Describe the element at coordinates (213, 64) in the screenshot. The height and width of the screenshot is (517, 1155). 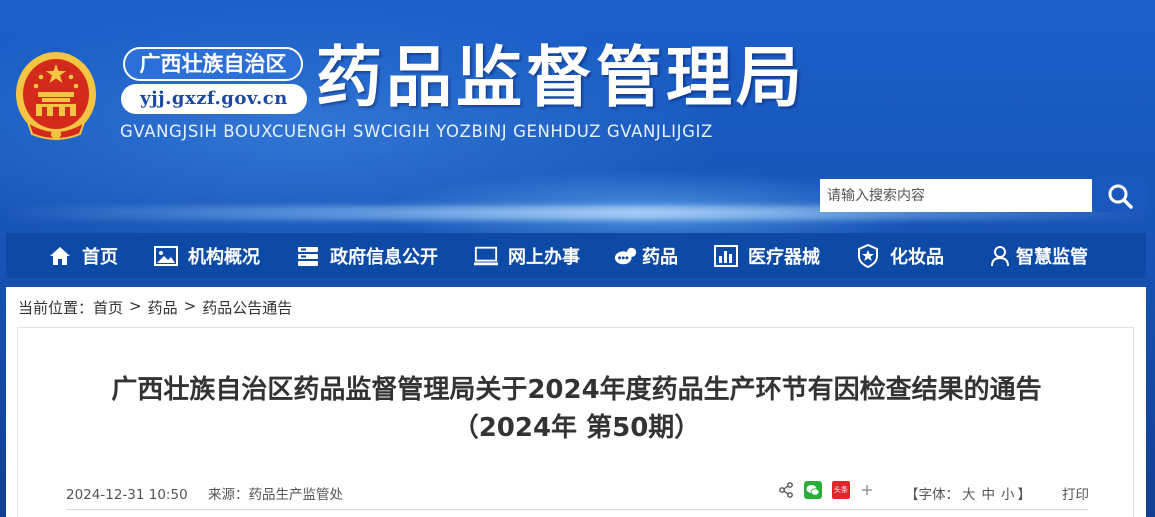
I see `region-label: 广西壮族自治区` at that location.